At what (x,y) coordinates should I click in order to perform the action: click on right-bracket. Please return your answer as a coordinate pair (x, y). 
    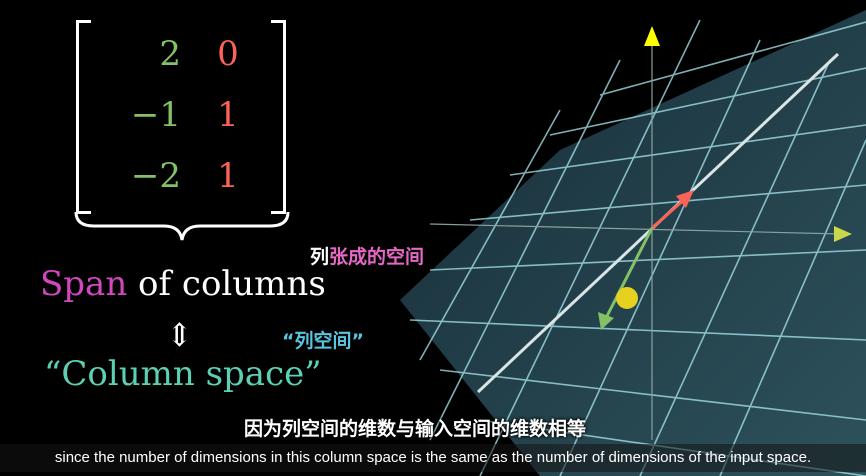
    Looking at the image, I should click on (278, 117).